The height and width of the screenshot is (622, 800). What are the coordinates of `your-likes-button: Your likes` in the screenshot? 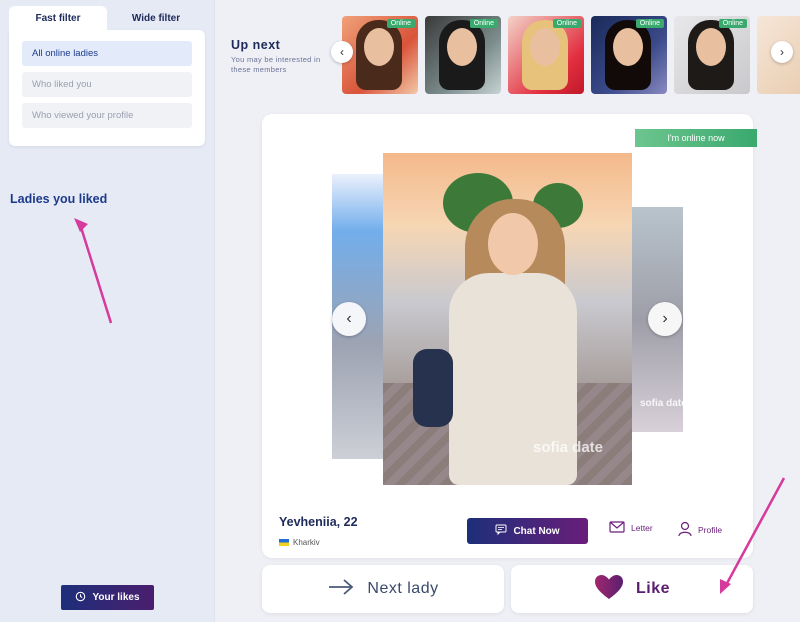 It's located at (107, 597).